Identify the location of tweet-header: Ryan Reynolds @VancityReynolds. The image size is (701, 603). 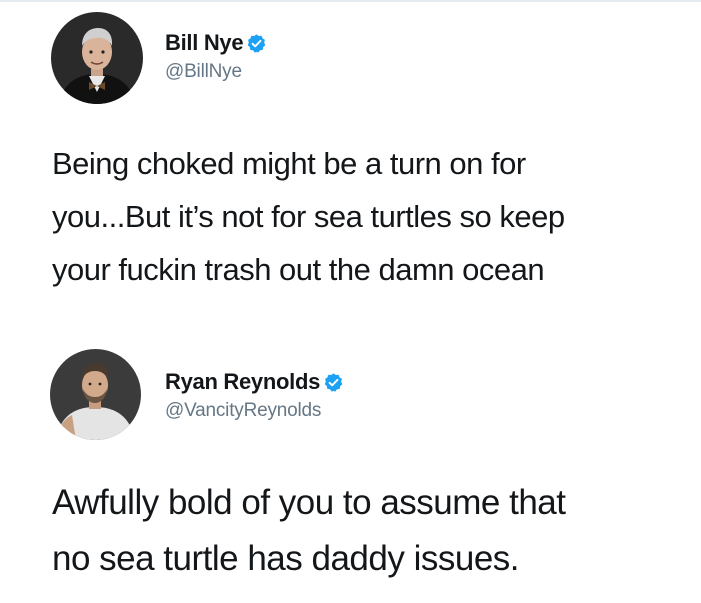
(254, 394).